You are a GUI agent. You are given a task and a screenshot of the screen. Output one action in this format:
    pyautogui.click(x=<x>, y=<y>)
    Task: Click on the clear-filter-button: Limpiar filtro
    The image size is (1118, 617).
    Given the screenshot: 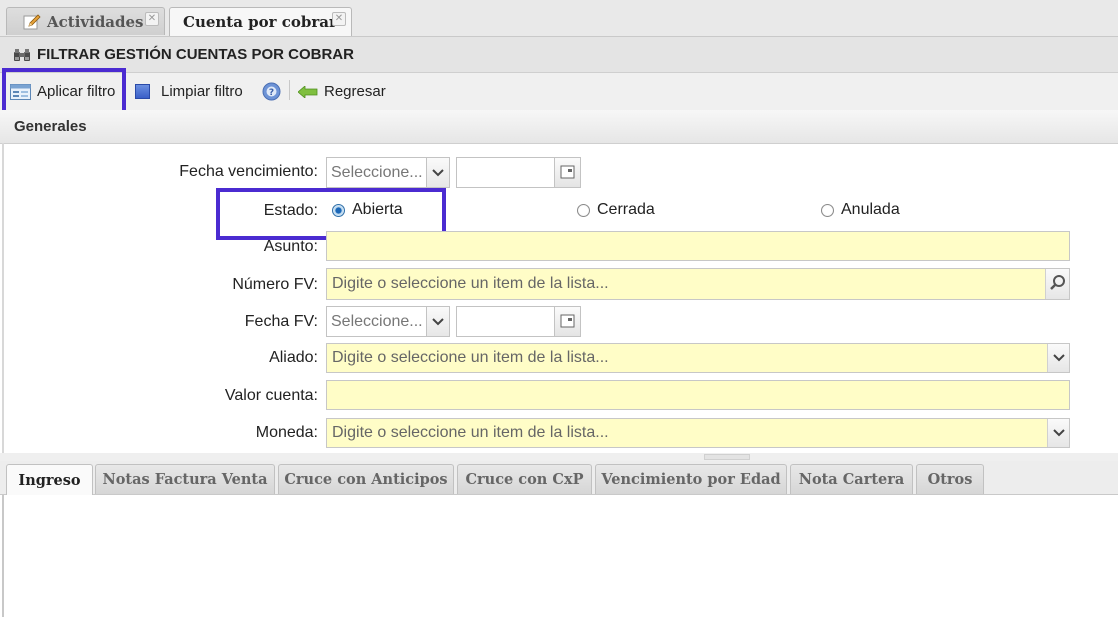 What is the action you would take?
    pyautogui.click(x=189, y=91)
    